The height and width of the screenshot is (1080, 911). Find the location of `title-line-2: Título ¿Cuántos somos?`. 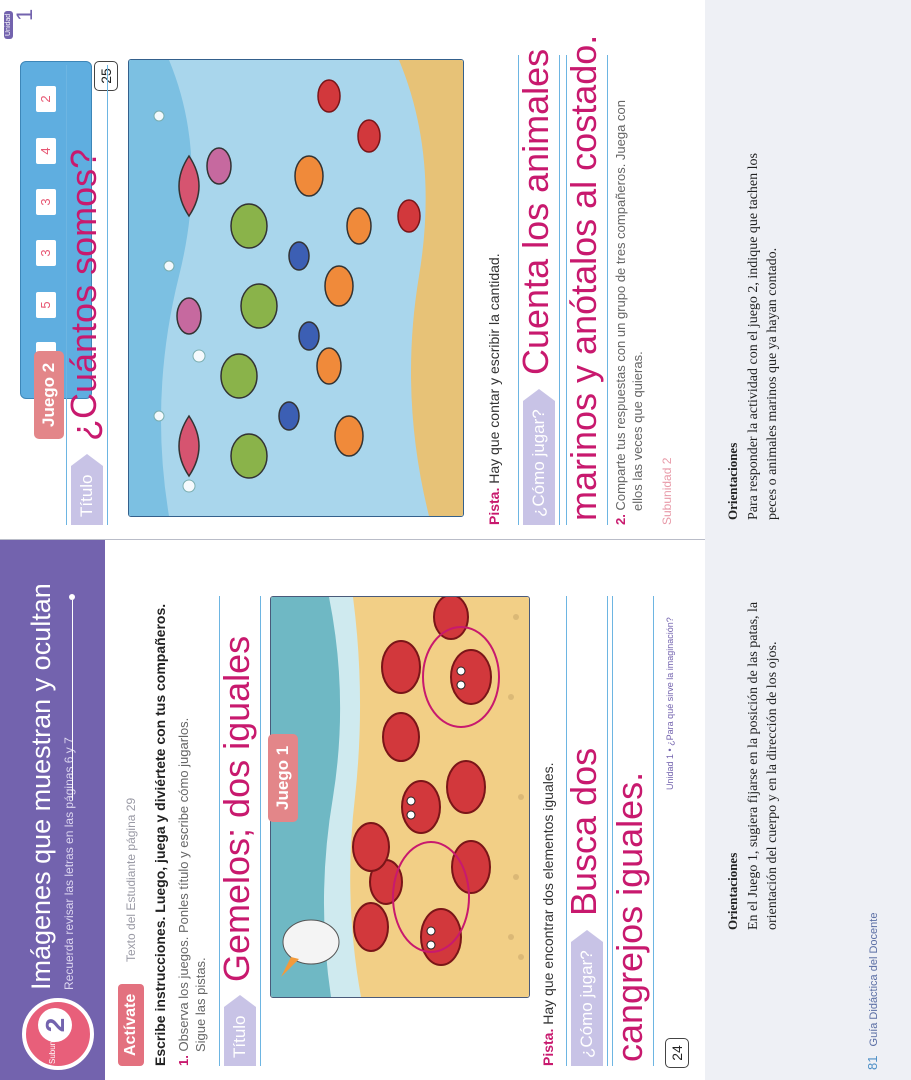

title-line-2: Título ¿Cuántos somos? is located at coordinates (85, 295).